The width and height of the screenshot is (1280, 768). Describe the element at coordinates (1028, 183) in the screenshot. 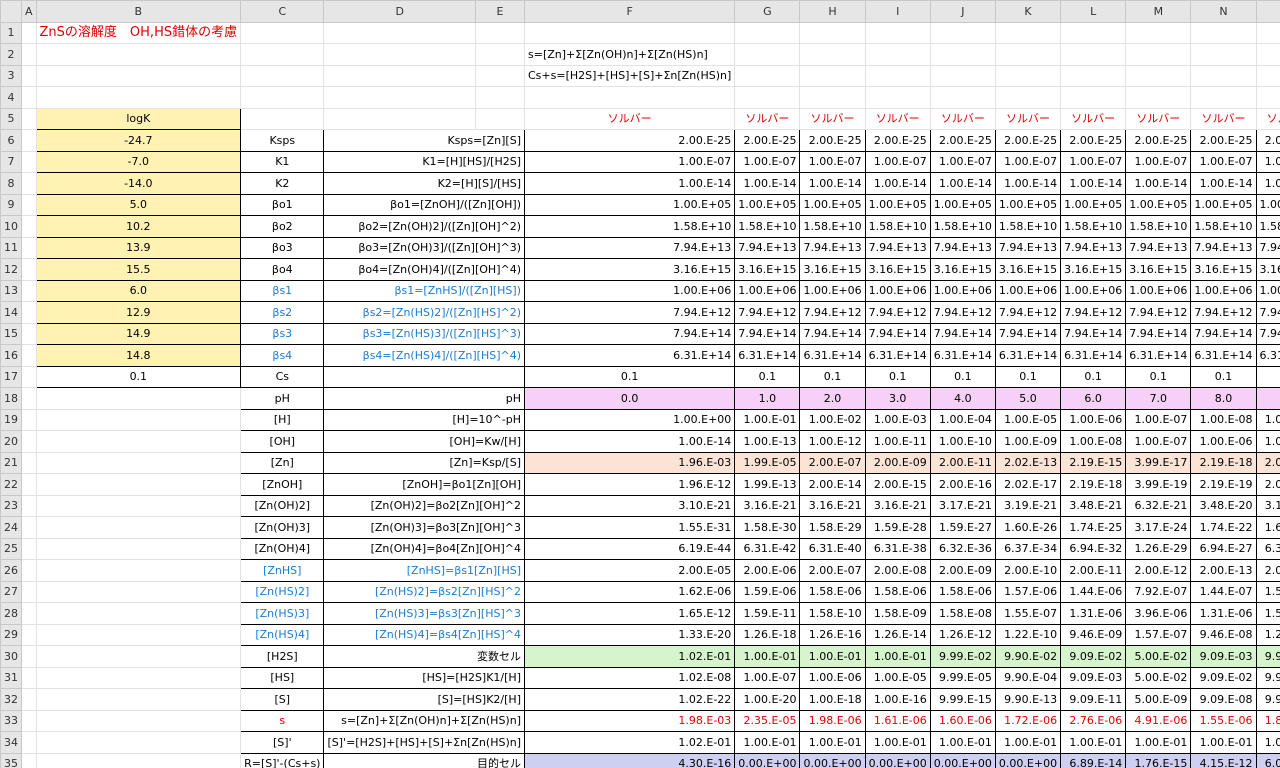

I see `value-cell-K8: 1.00.E-14` at that location.